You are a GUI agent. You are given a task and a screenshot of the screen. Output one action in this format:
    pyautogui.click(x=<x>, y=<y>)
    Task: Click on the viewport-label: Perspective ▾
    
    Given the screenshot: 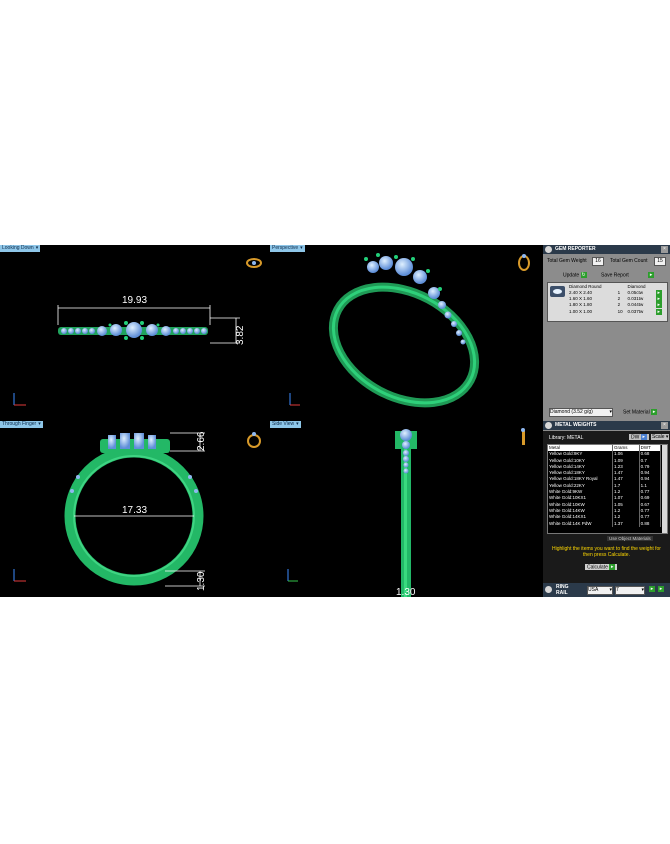 What is the action you would take?
    pyautogui.click(x=287, y=248)
    